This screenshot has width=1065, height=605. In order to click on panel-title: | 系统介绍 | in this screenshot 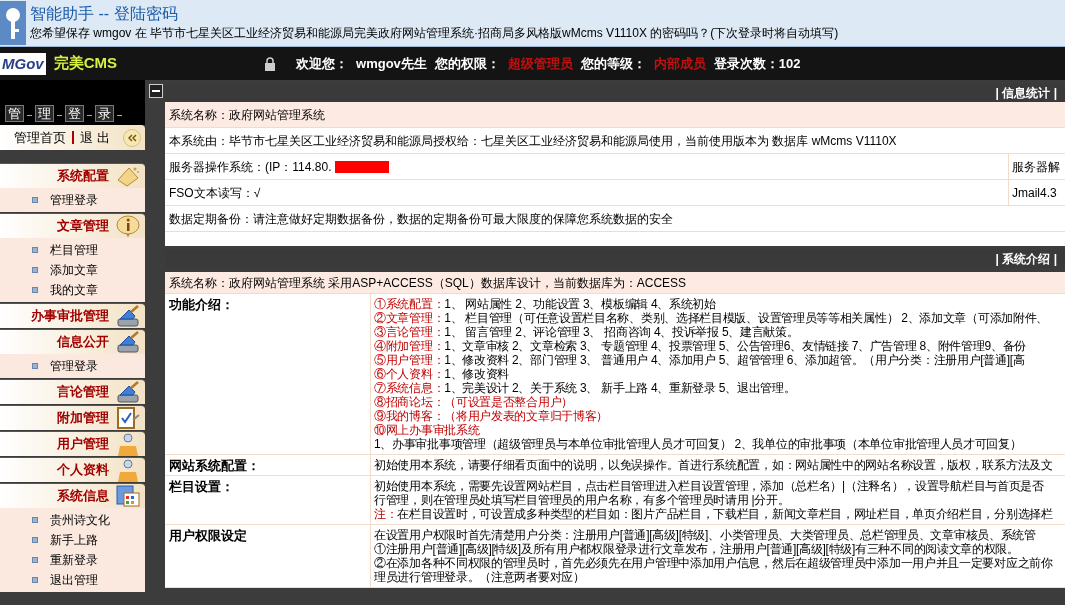, I will do `click(1026, 259)`.